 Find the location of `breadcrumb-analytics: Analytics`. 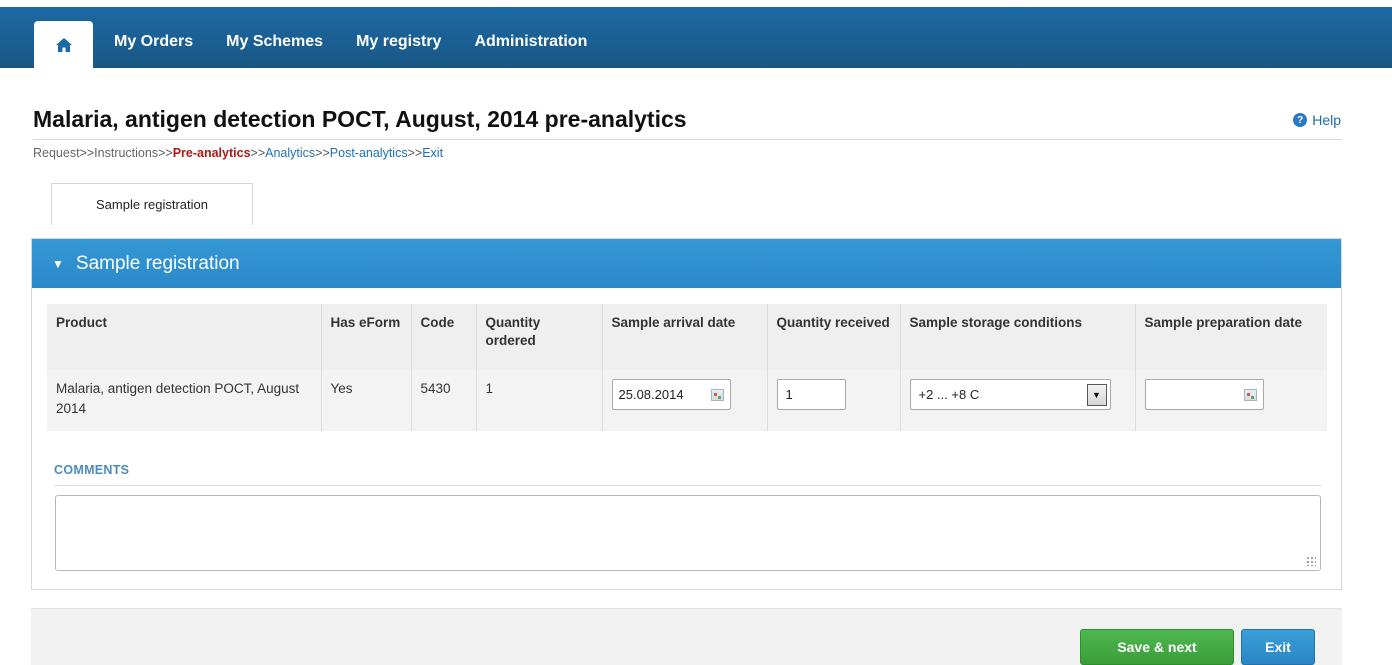

breadcrumb-analytics: Analytics is located at coordinates (290, 153).